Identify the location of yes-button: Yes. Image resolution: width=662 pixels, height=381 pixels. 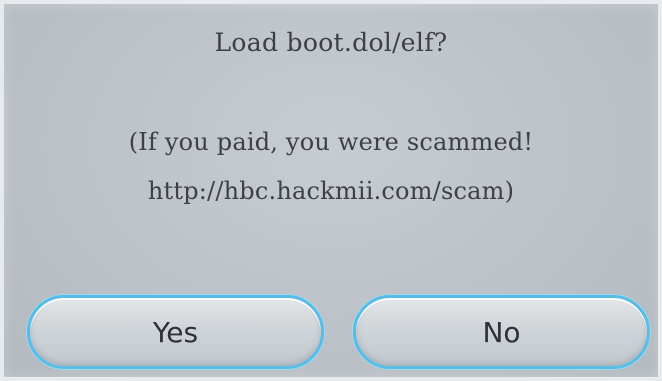
(175, 332).